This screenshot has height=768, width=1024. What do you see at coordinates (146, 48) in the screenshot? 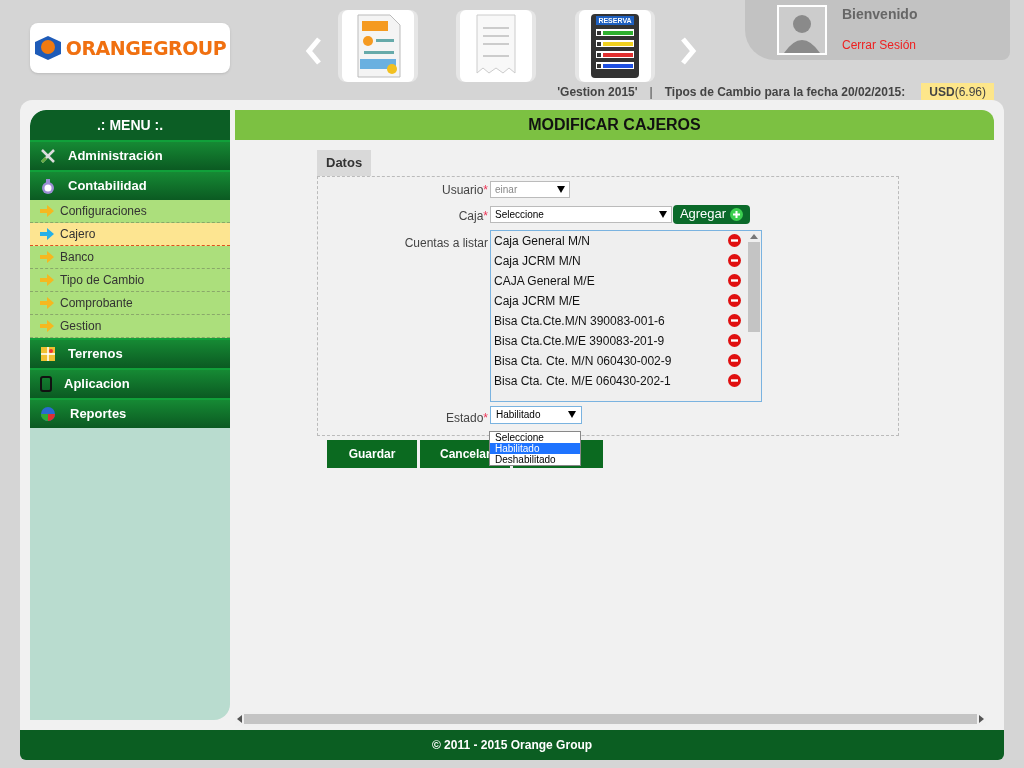
I see `logo-text: ORANGEGROUP` at bounding box center [146, 48].